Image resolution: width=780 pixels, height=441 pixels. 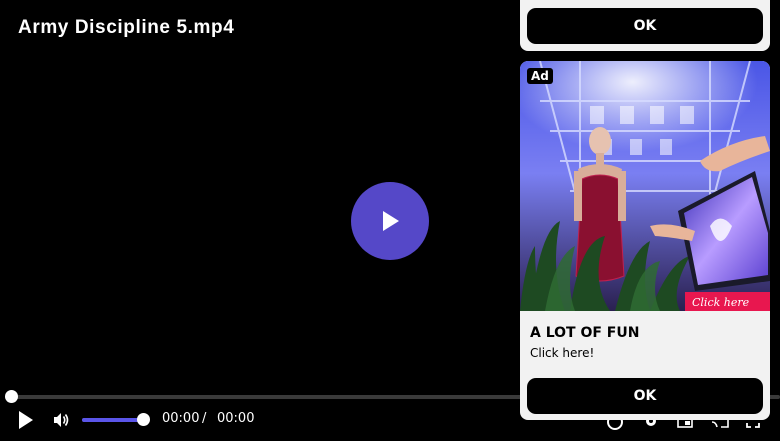 What do you see at coordinates (11, 396) in the screenshot?
I see `seek-thumb` at bounding box center [11, 396].